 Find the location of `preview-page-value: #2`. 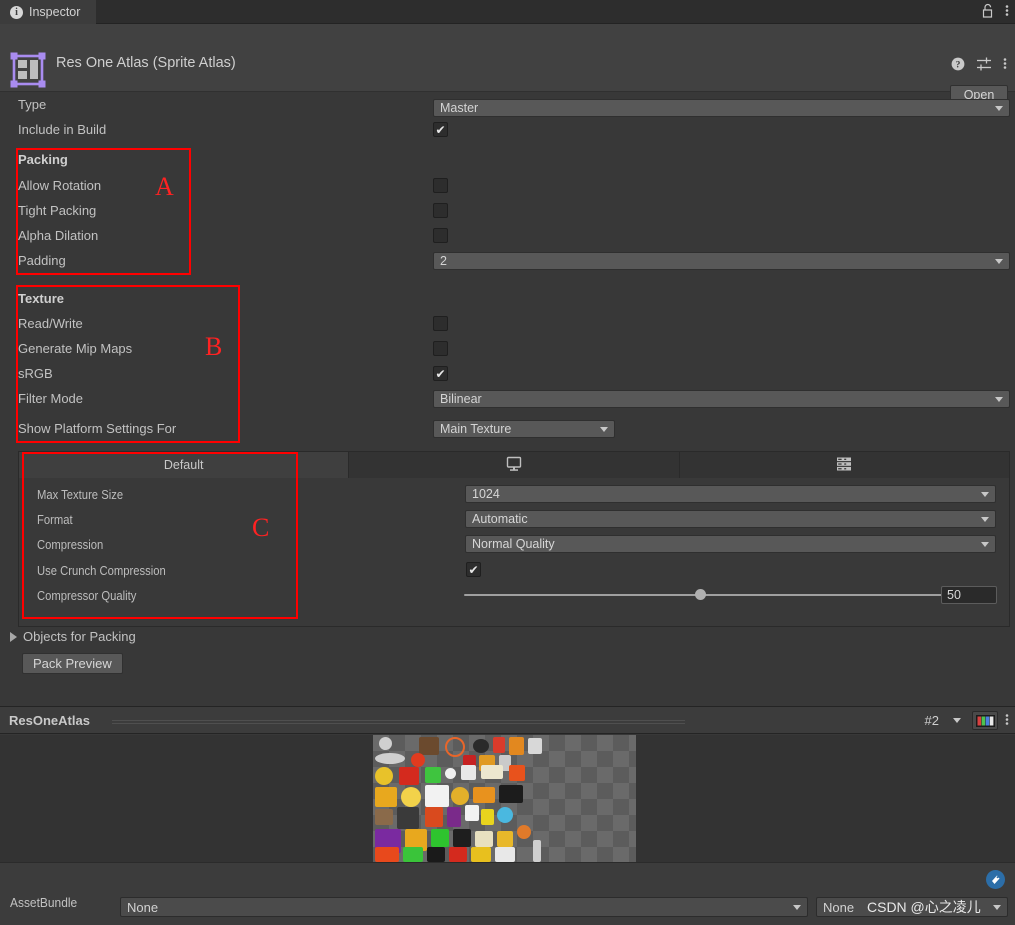

preview-page-value: #2 is located at coordinates (931, 720).